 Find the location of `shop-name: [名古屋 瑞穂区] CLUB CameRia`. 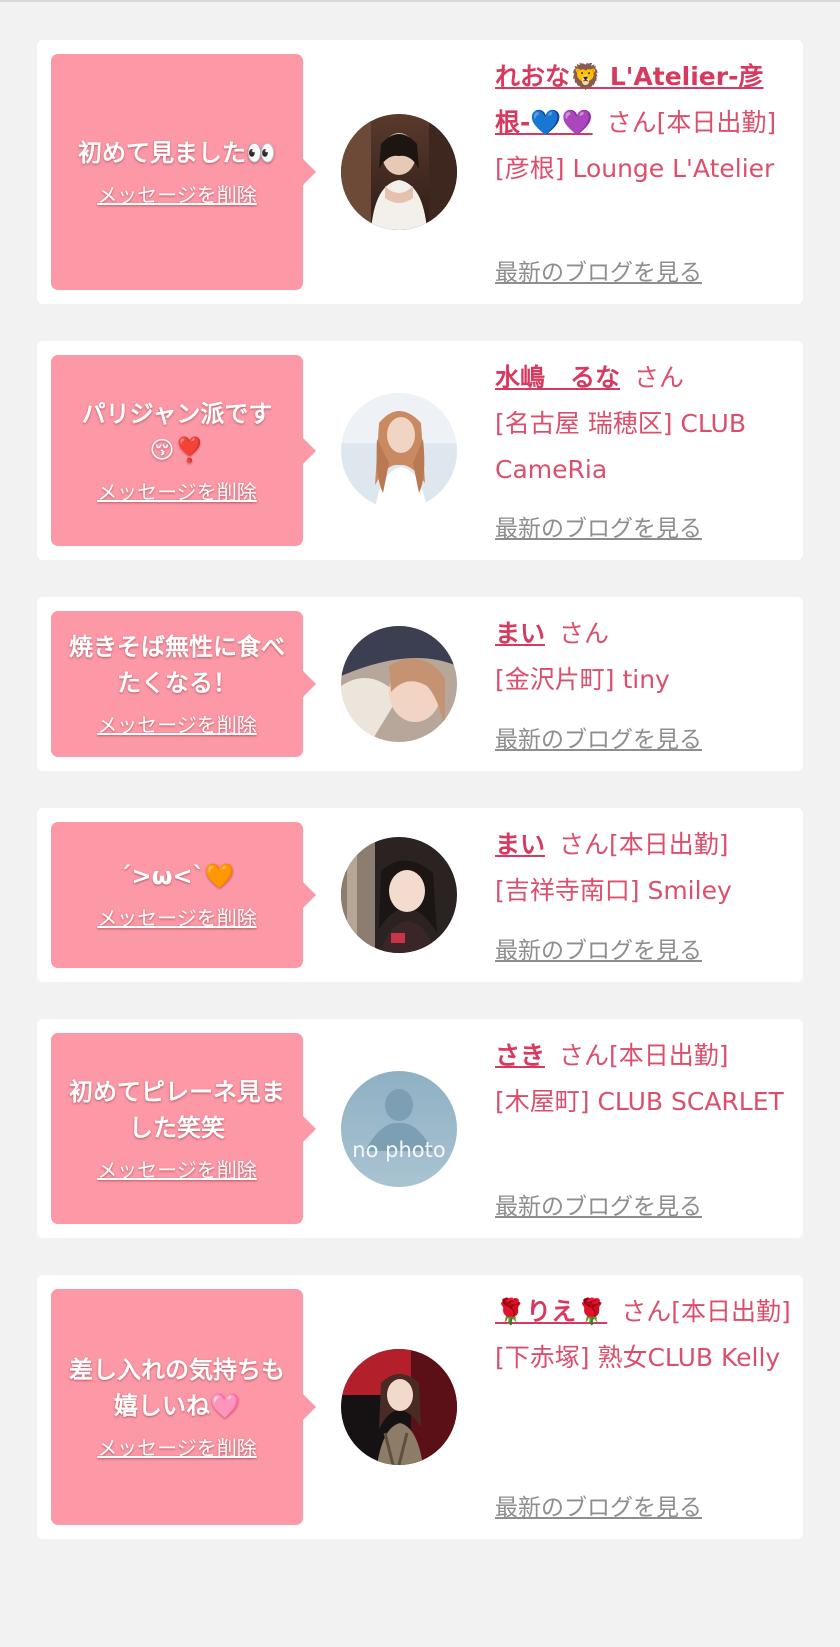

shop-name: [名古屋 瑞穂区] CLUB CameRia is located at coordinates (620, 446).